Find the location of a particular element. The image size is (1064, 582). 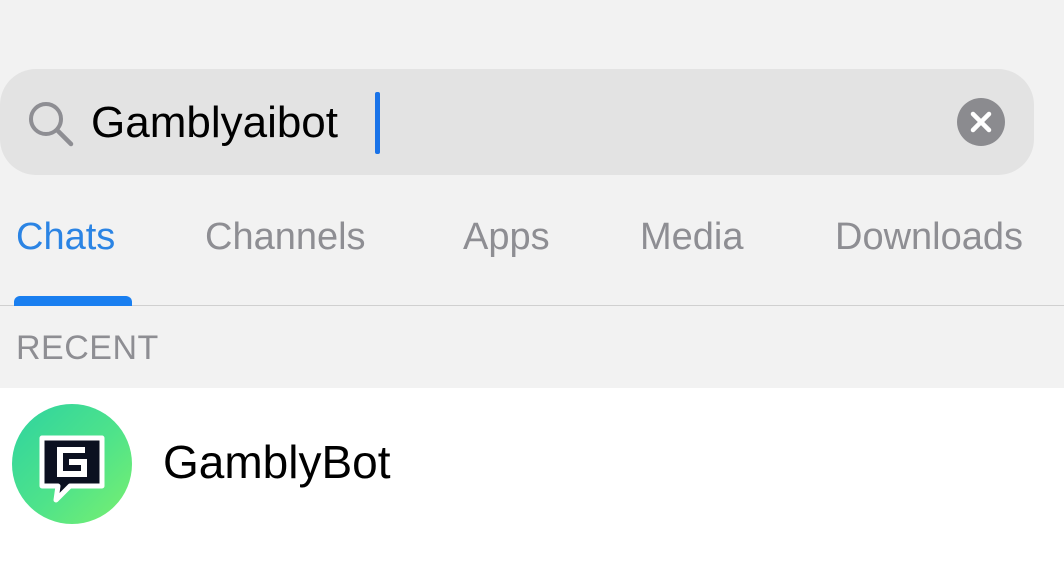

tab-apps: Apps is located at coordinates (506, 237).